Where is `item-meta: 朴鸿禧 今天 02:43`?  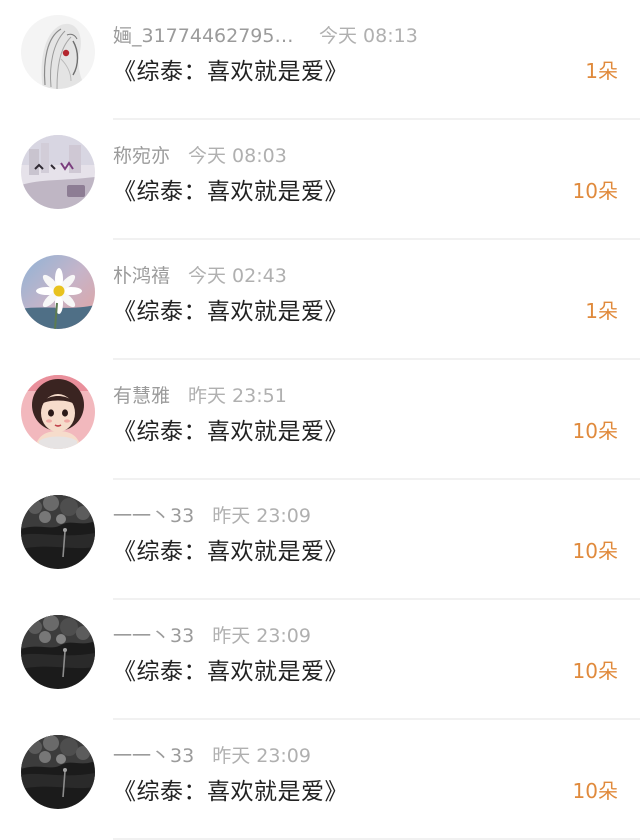
item-meta: 朴鸿禧 今天 02:43 is located at coordinates (200, 274).